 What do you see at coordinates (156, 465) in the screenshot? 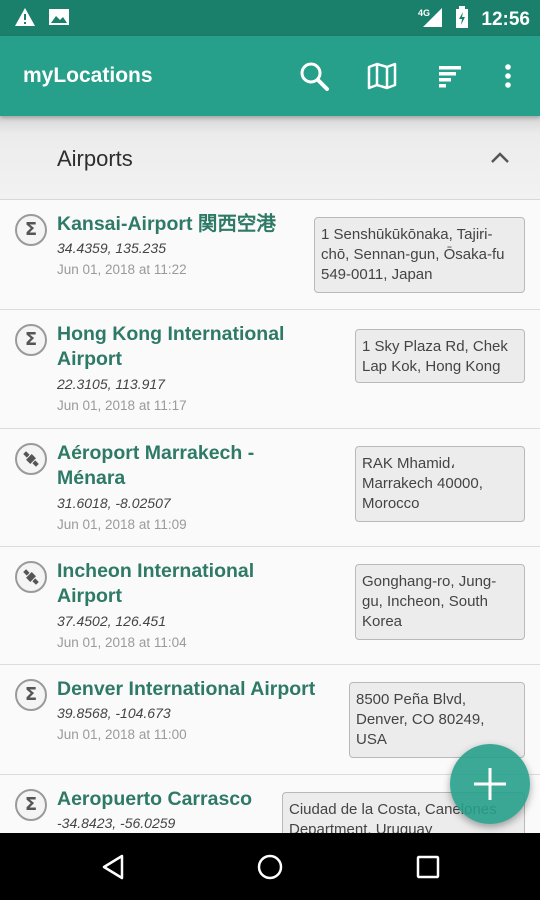
I see `location-name: Aéroport Marrakech - Ménara` at bounding box center [156, 465].